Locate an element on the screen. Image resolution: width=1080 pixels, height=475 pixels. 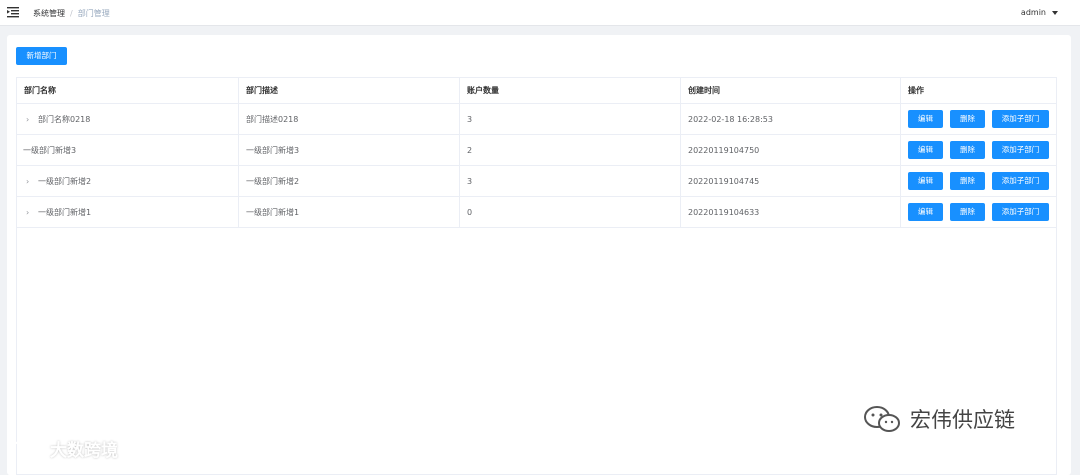
column-header: 部门名称 is located at coordinates (128, 90).